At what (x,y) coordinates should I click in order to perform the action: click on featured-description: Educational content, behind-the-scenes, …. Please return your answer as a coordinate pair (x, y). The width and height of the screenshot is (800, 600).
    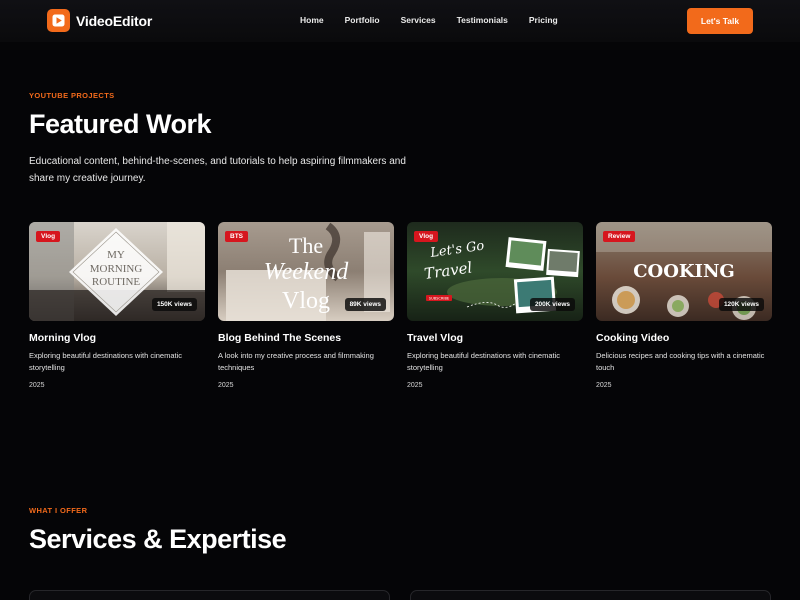
    Looking at the image, I should click on (217, 170).